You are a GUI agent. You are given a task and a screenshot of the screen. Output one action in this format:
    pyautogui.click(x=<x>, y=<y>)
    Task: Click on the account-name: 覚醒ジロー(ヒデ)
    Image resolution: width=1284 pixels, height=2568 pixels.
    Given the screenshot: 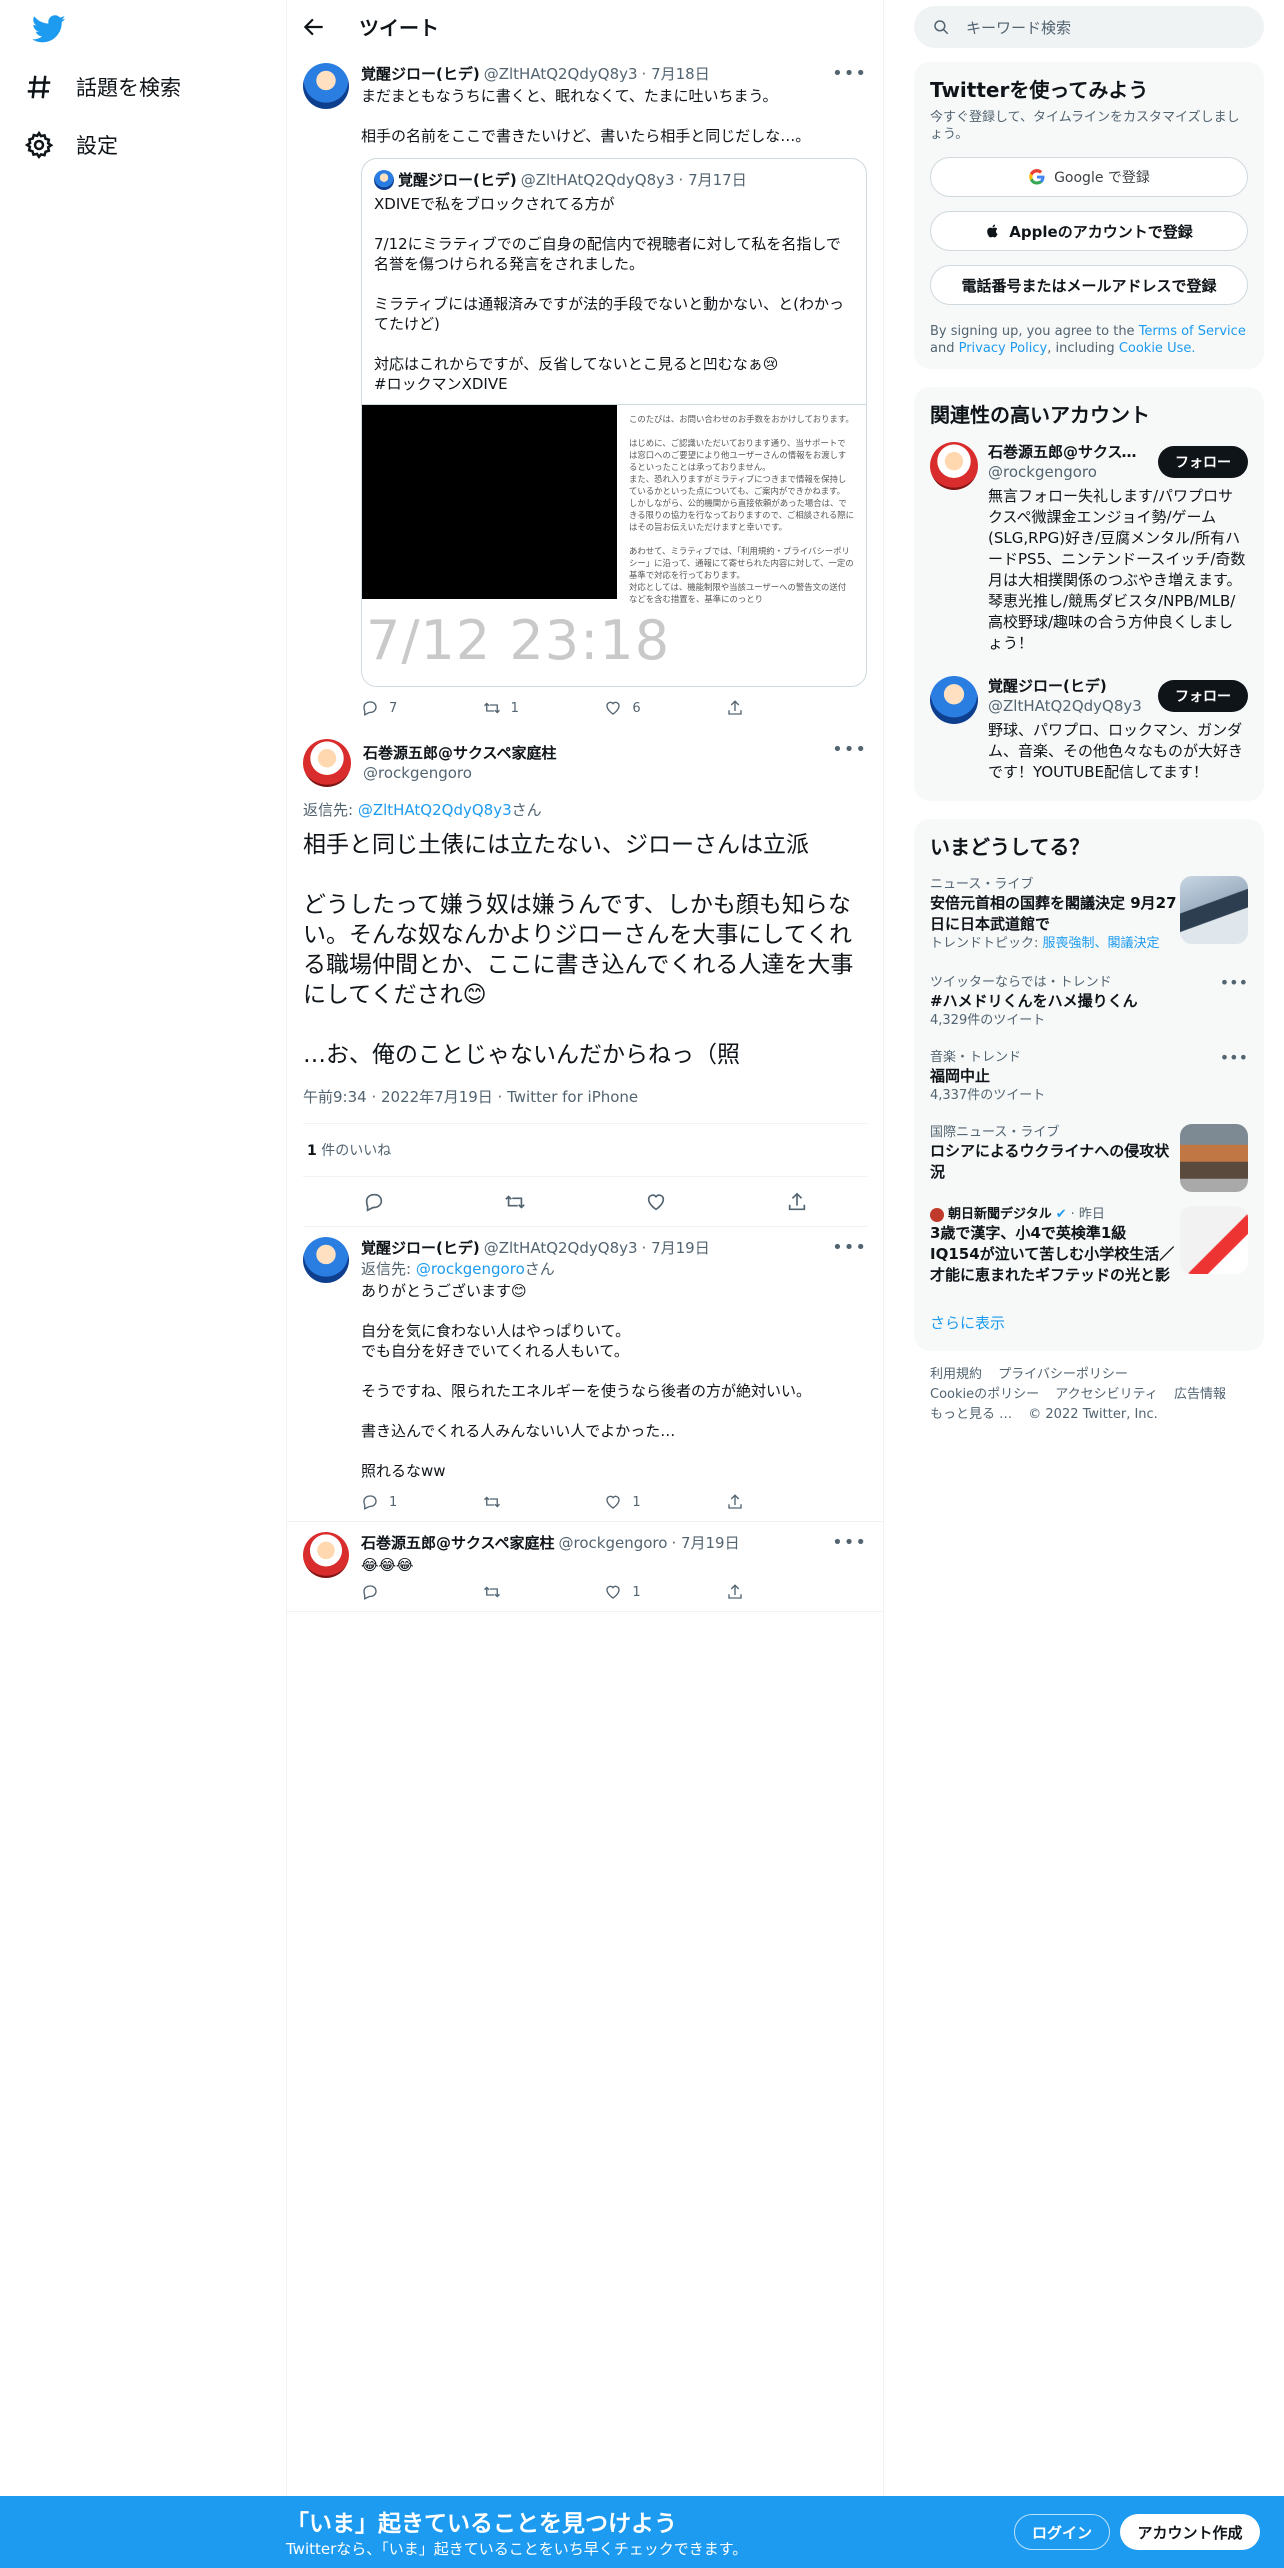 What is the action you would take?
    pyautogui.click(x=1063, y=686)
    